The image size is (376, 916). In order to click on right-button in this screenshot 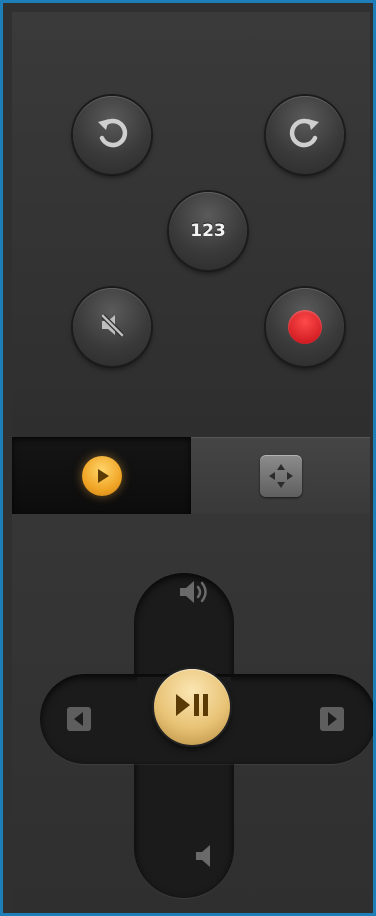, I will do `click(332, 721)`.